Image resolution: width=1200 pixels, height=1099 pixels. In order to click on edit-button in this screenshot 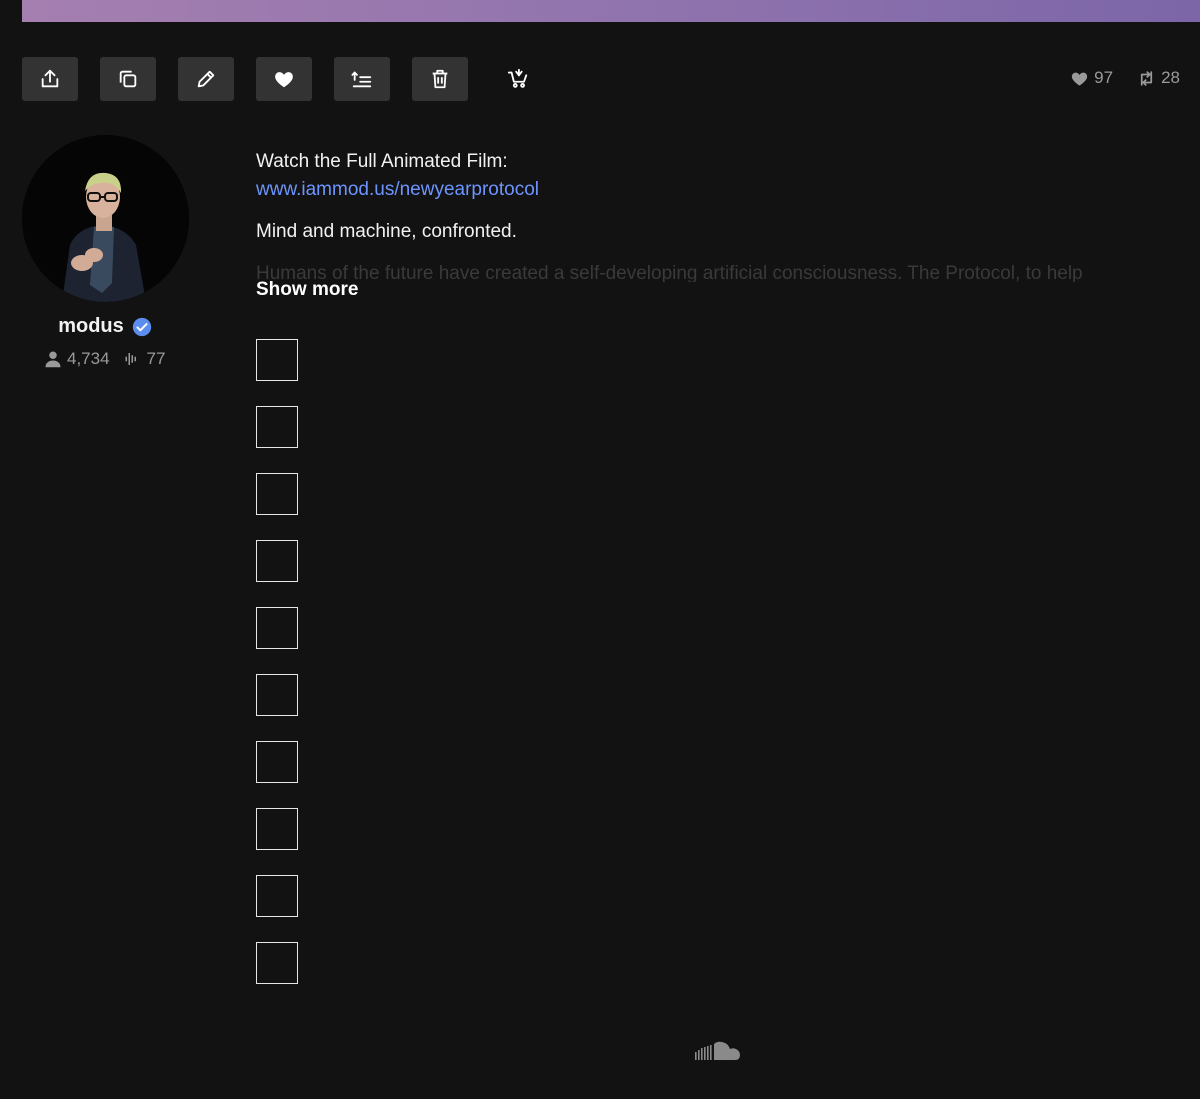, I will do `click(206, 79)`.